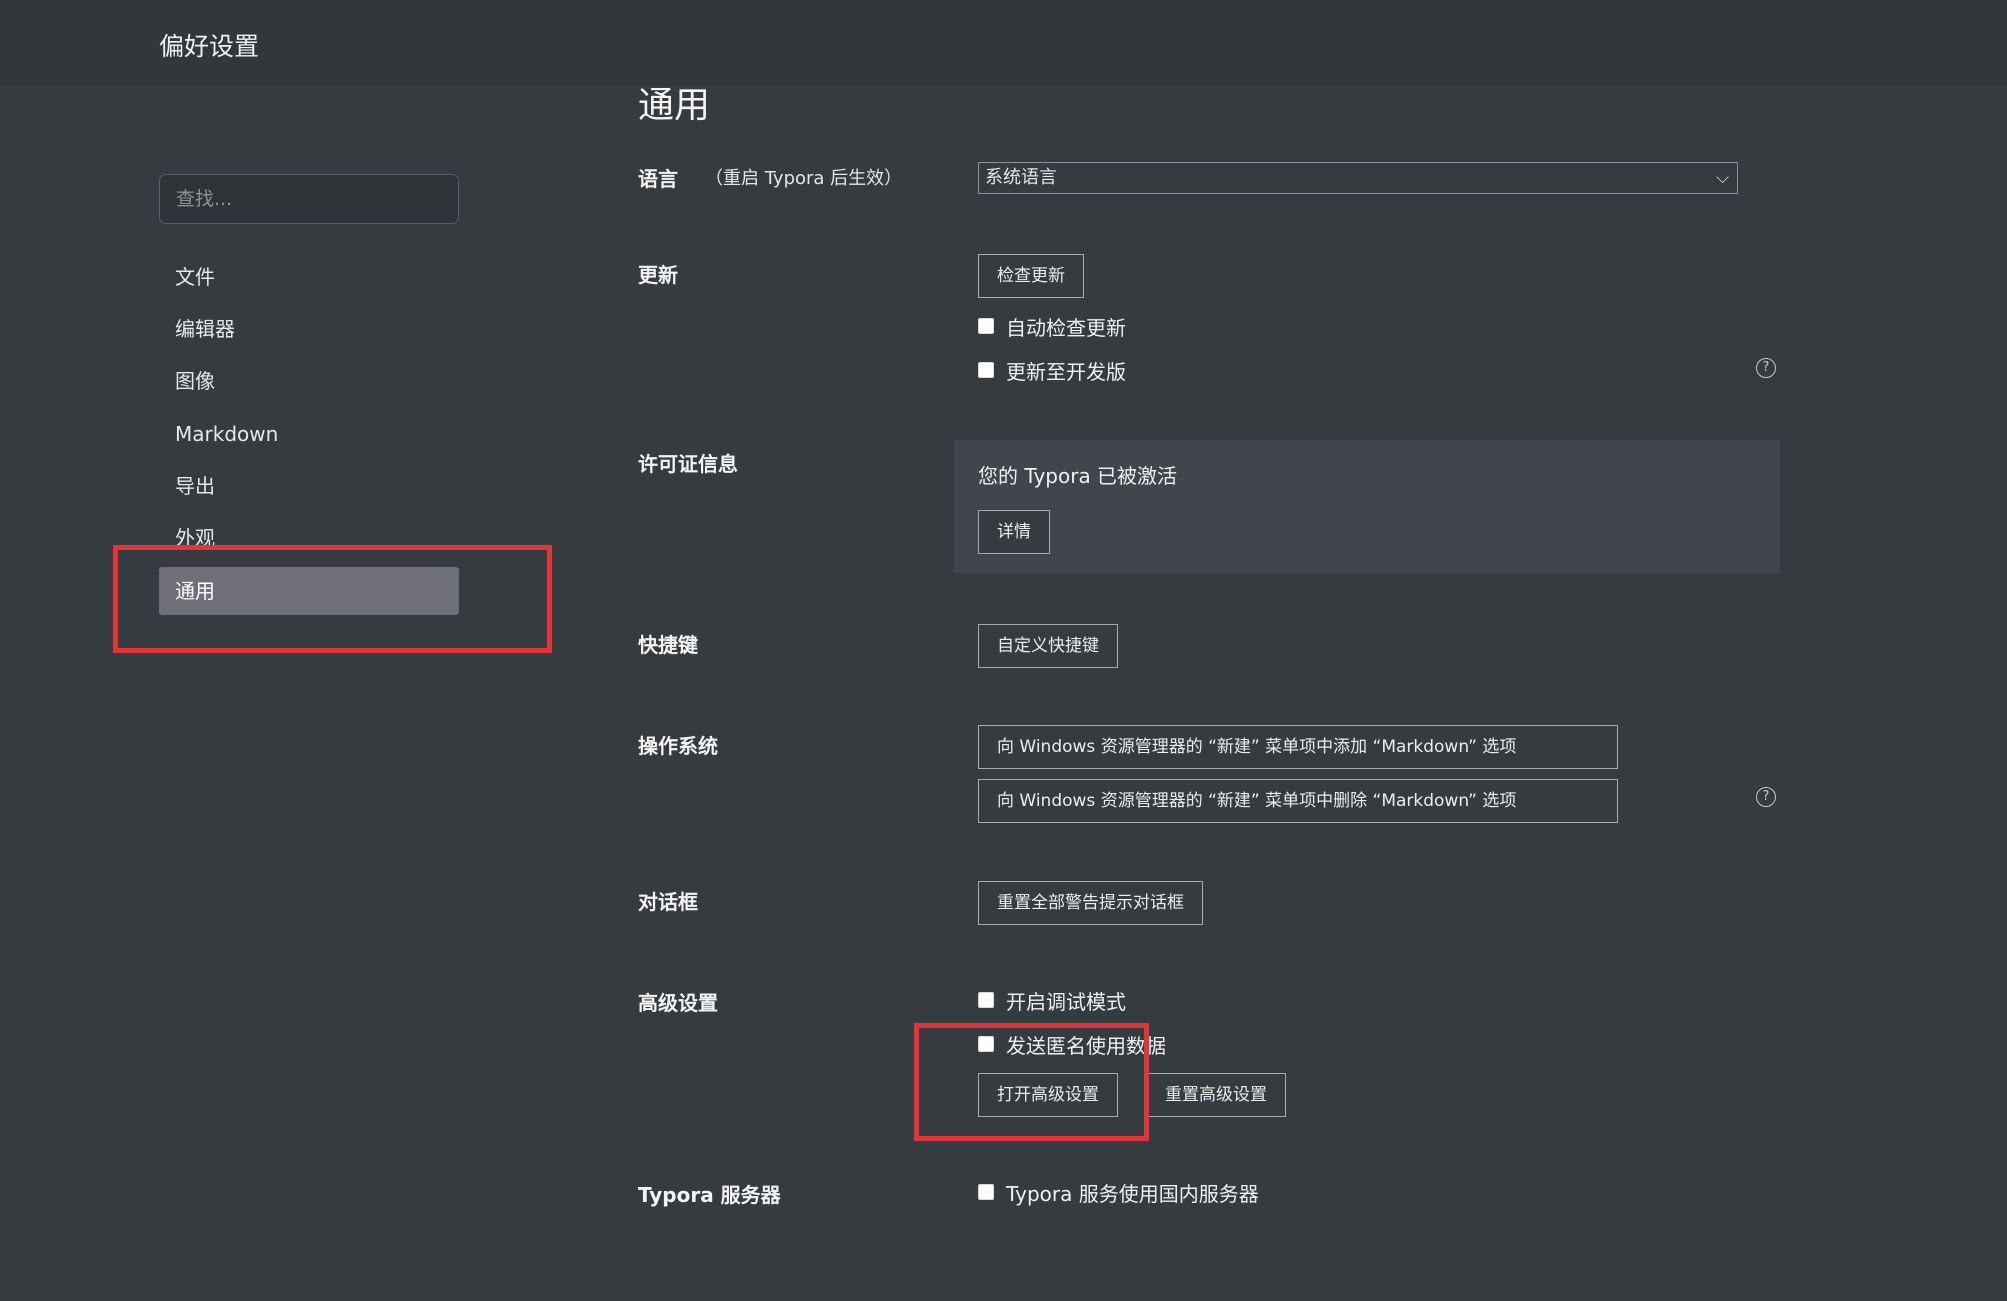 The width and height of the screenshot is (2007, 1301). I want to click on advanced-label: 高级设置, so click(678, 1003).